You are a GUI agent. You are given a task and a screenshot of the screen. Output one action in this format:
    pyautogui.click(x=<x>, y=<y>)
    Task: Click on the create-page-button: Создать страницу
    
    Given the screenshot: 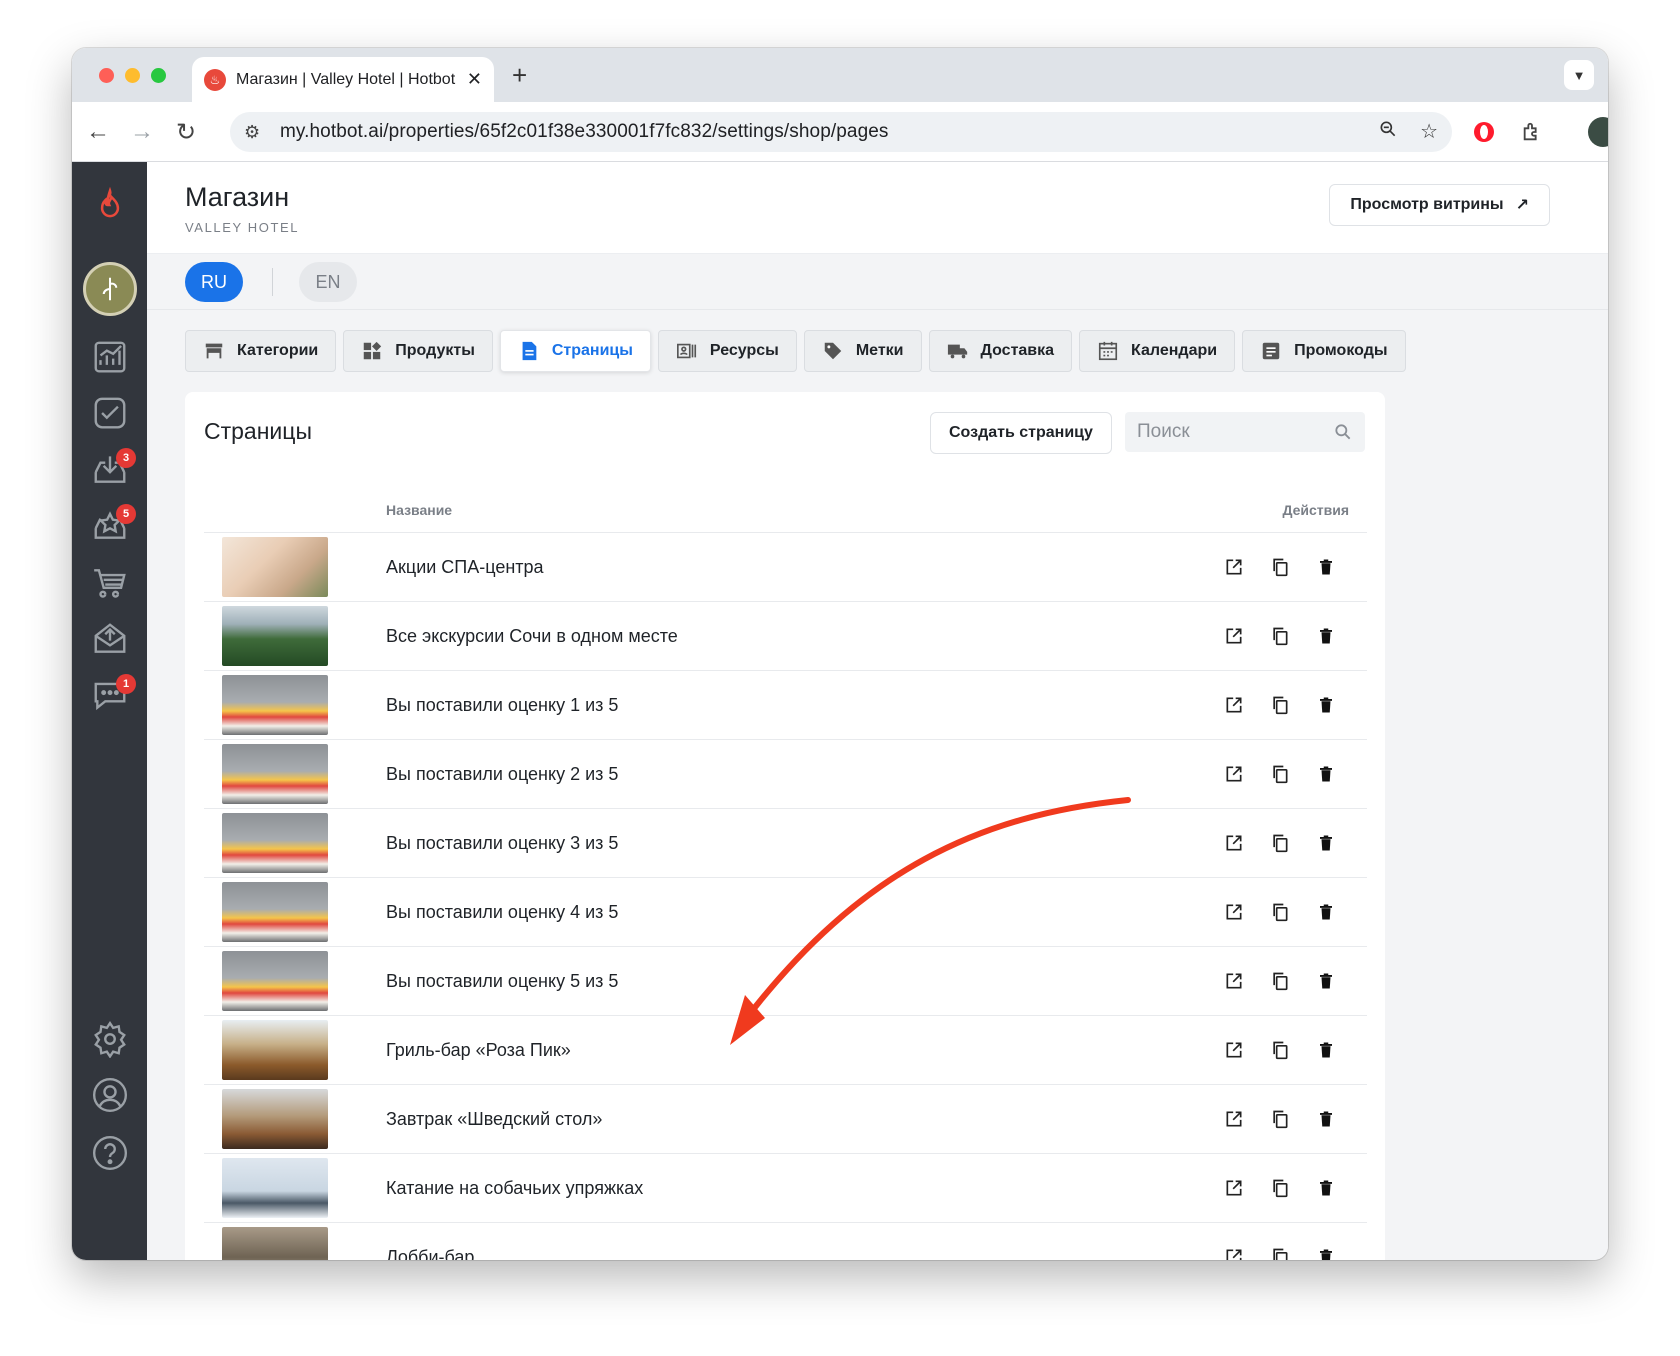 What is the action you would take?
    pyautogui.click(x=1021, y=433)
    